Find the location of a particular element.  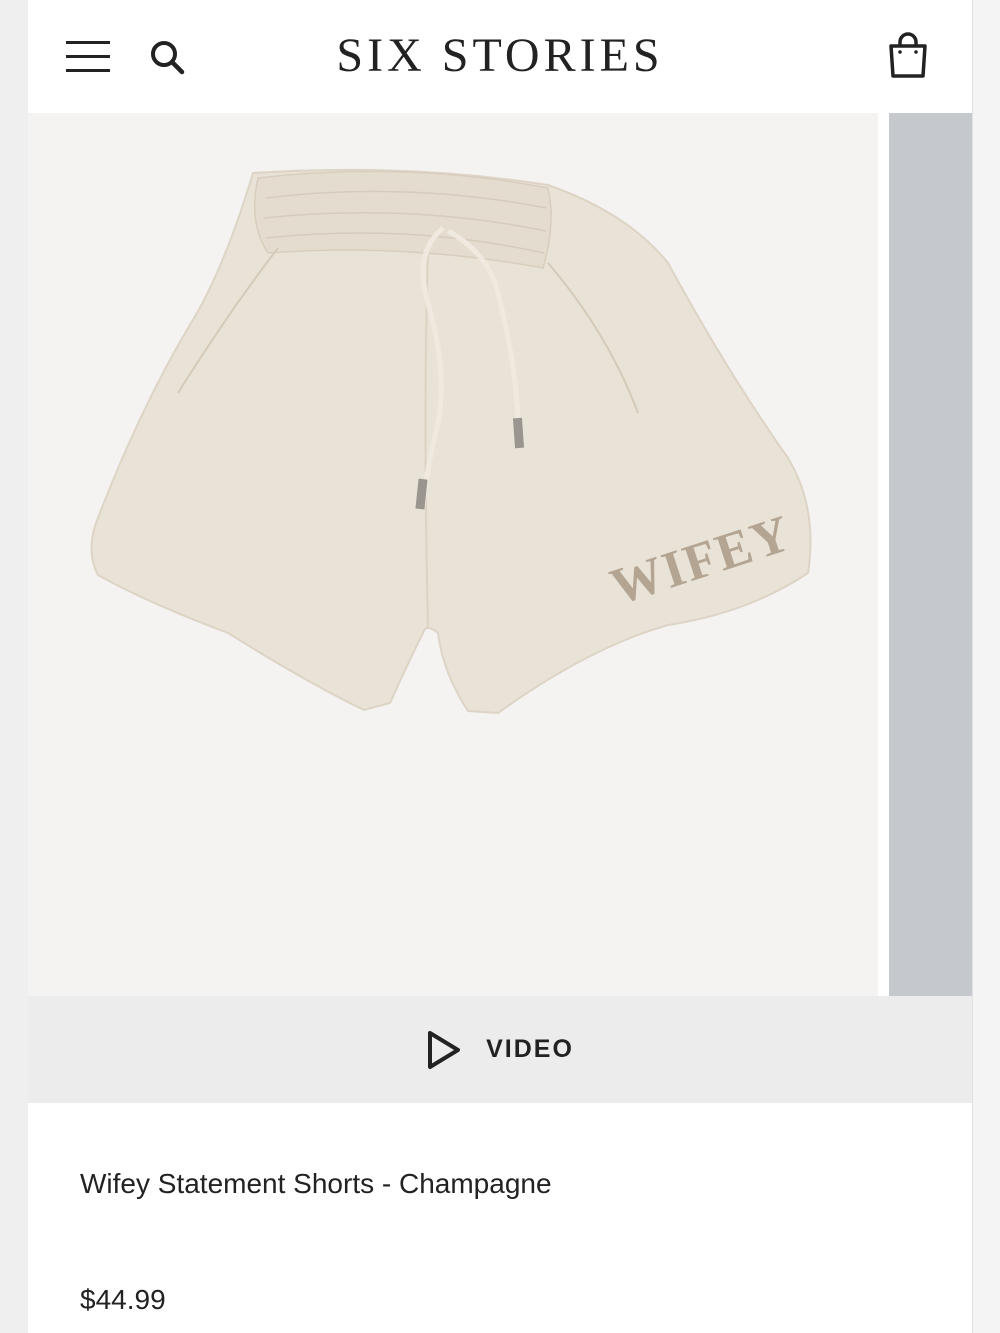

play-icon is located at coordinates (444, 1049).